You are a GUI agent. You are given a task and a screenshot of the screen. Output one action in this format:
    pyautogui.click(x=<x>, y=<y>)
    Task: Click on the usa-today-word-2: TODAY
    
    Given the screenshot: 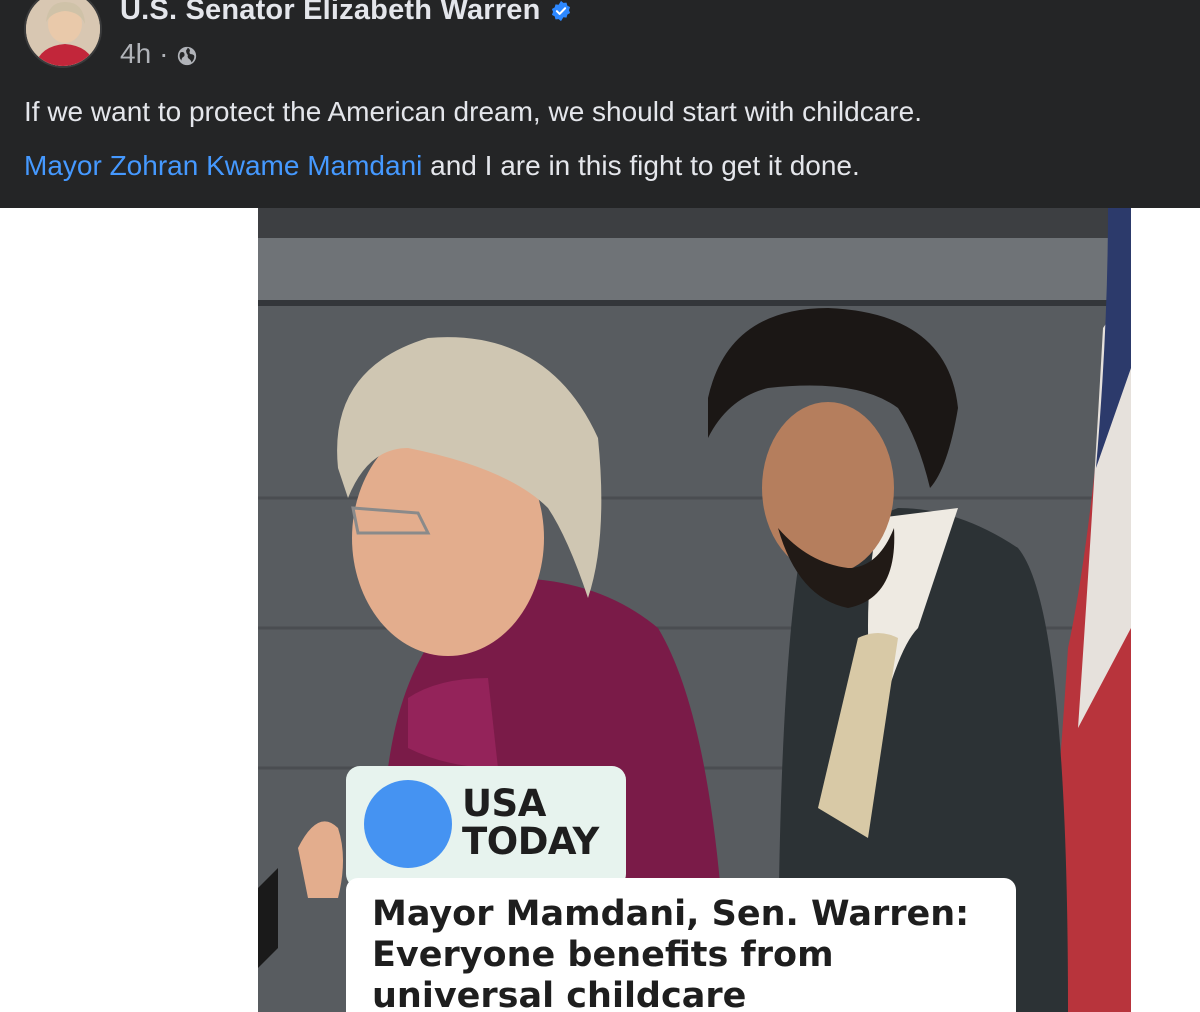 What is the action you would take?
    pyautogui.click(x=530, y=841)
    